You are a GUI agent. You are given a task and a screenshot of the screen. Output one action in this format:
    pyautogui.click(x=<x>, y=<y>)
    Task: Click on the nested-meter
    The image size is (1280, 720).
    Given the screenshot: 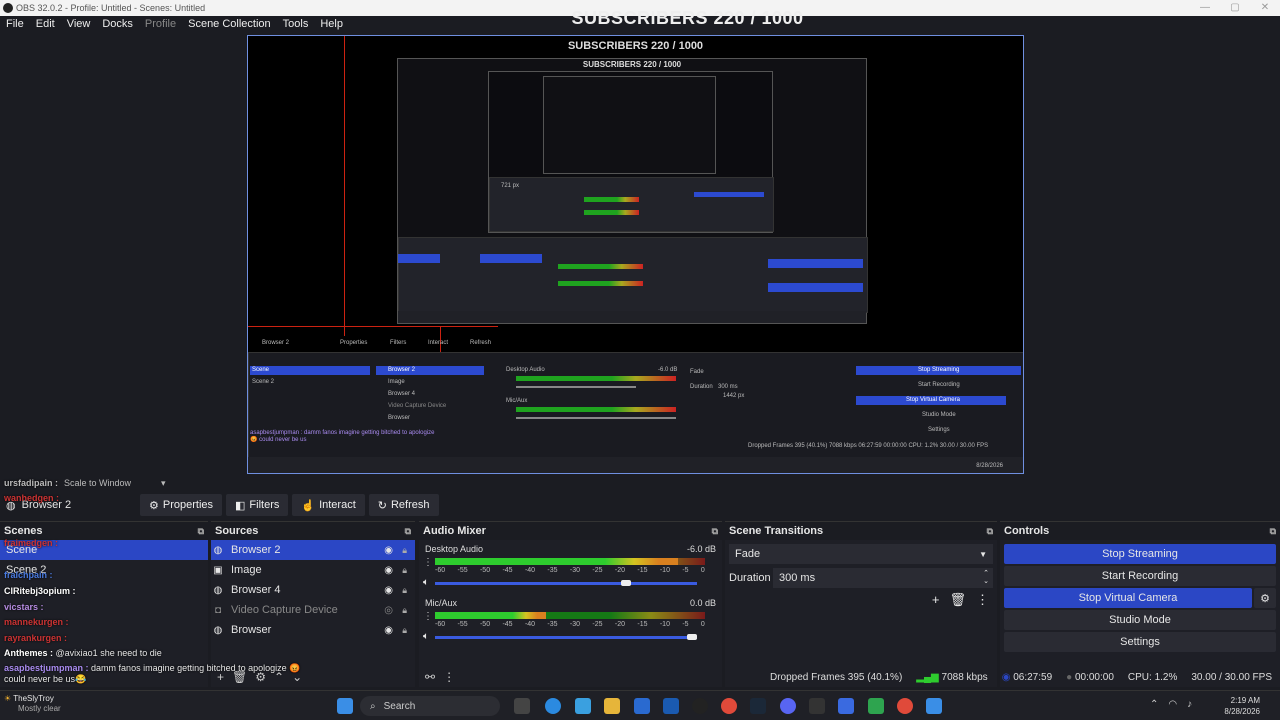 What is the action you would take?
    pyautogui.click(x=611, y=212)
    